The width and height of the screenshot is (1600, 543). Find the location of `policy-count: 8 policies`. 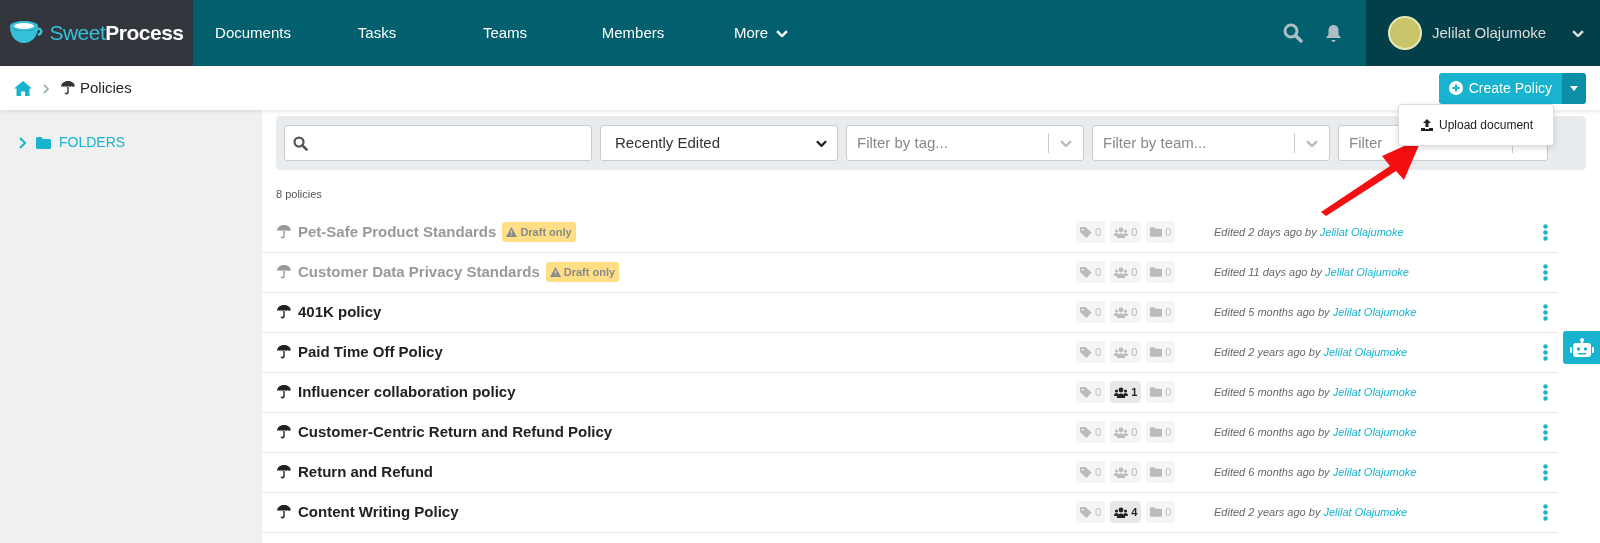

policy-count: 8 policies is located at coordinates (299, 194).